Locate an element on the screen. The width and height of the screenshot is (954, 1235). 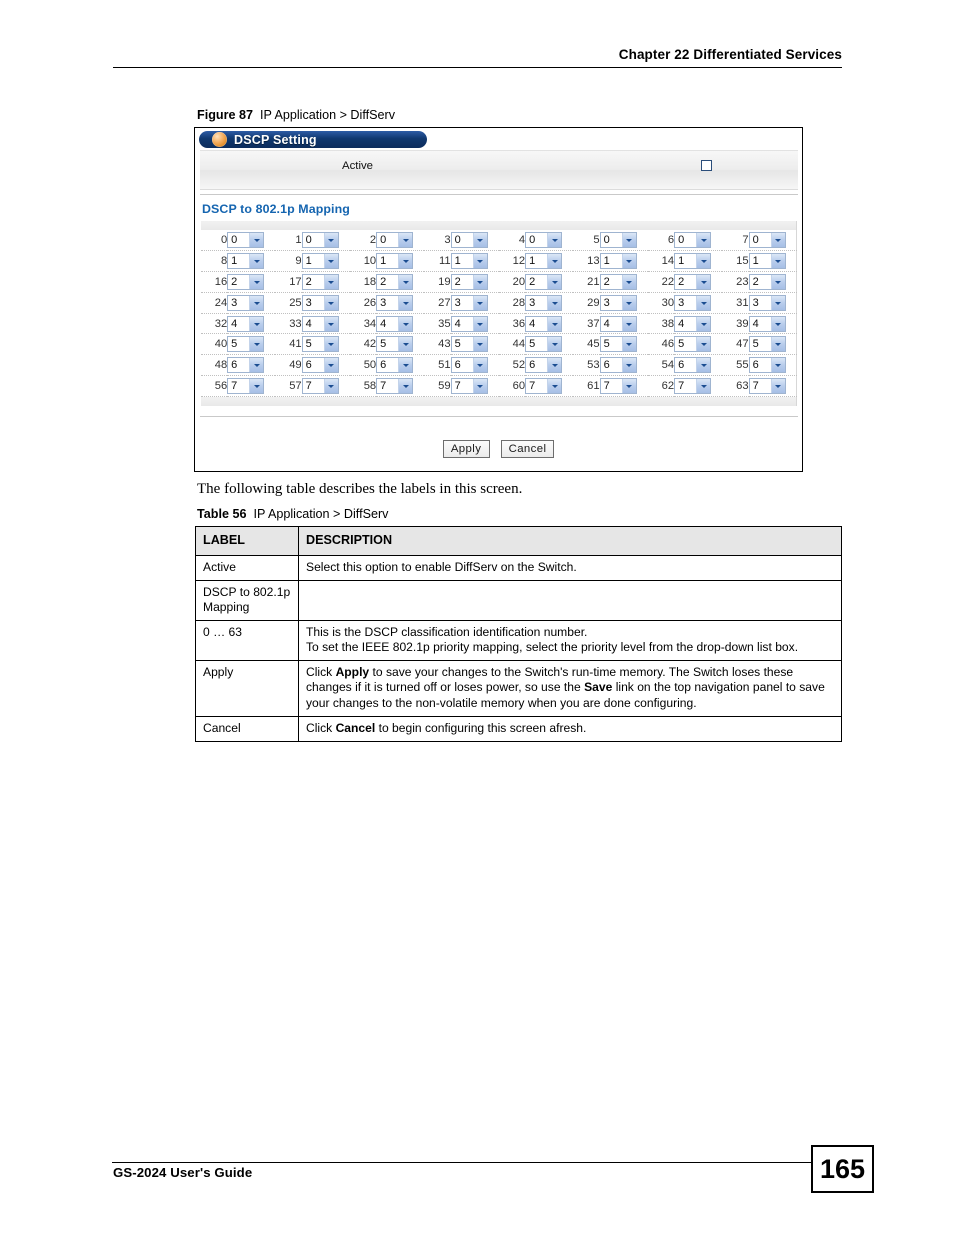
apply-button: Apply is located at coordinates (466, 449).